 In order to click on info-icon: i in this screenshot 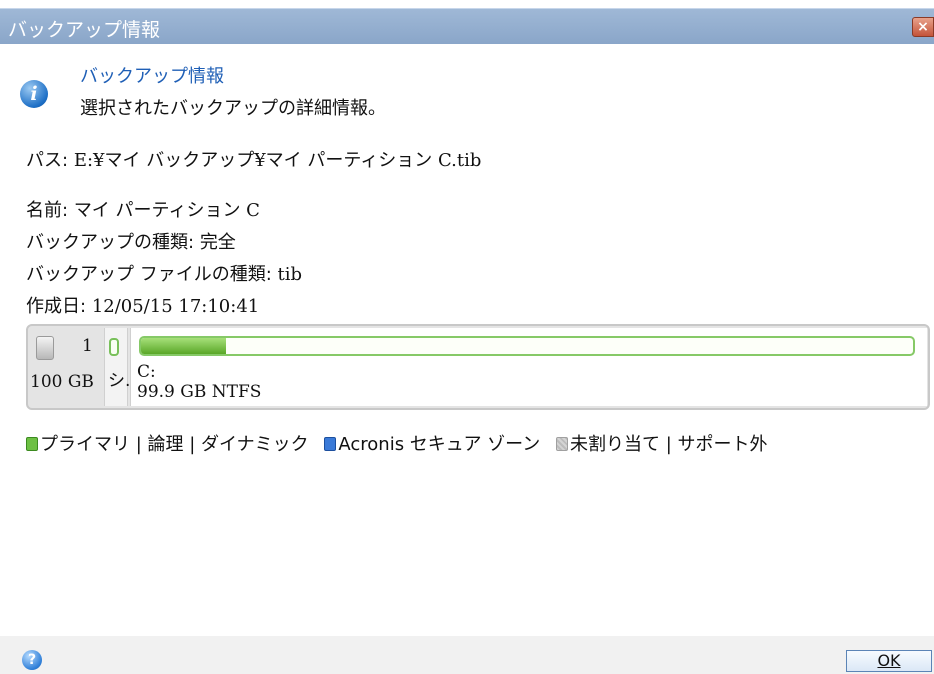, I will do `click(34, 94)`.